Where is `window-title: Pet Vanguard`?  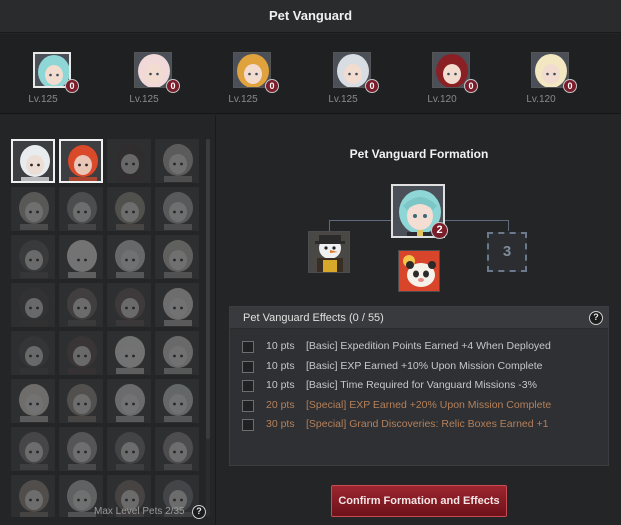 window-title: Pet Vanguard is located at coordinates (310, 16).